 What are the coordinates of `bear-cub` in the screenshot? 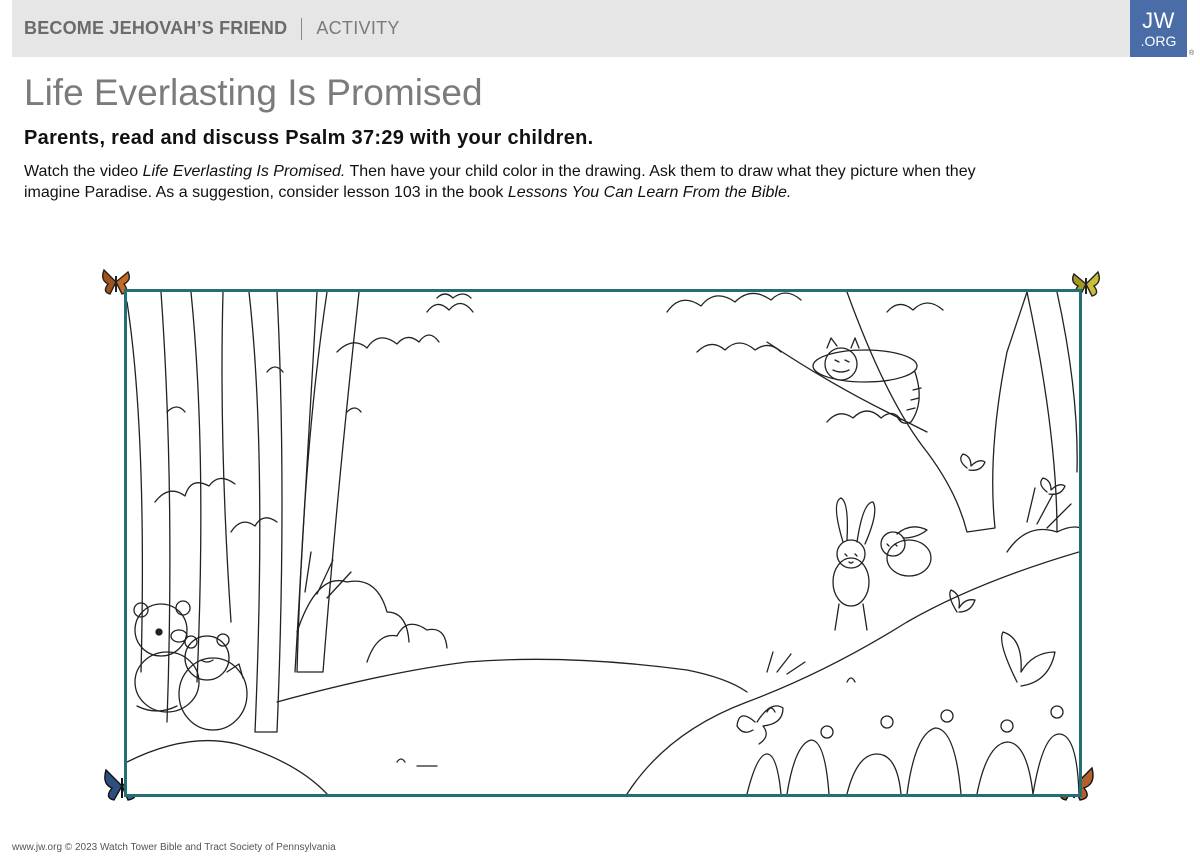 It's located at (213, 682).